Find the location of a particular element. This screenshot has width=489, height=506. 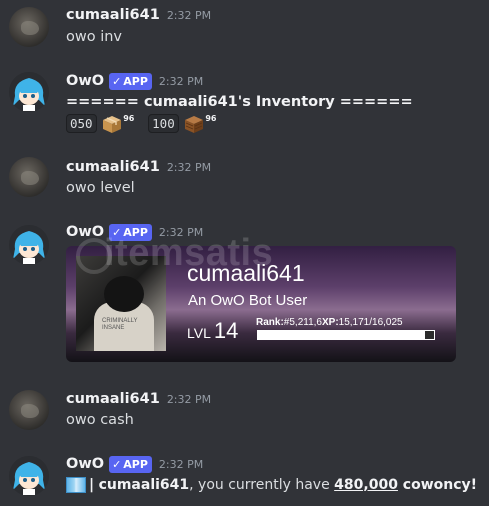

message-text: owo inv is located at coordinates (94, 37).